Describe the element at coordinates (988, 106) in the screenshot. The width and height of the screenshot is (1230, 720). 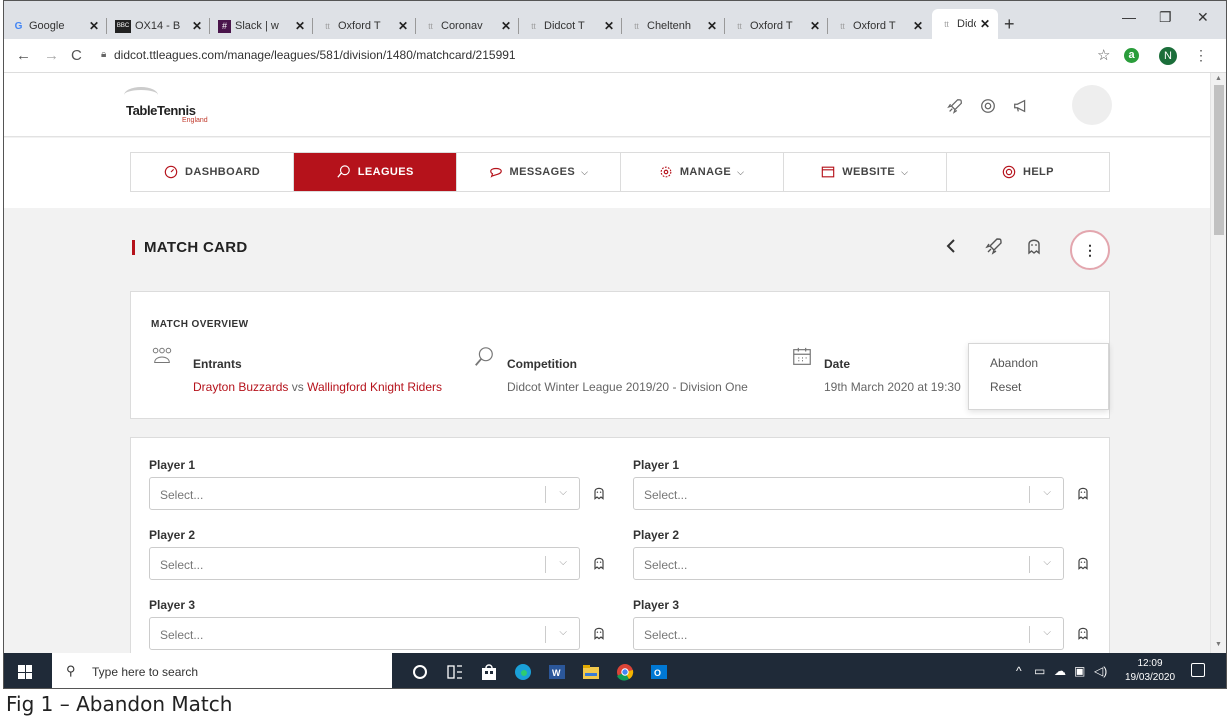
I see `lifebuoy-icon` at that location.